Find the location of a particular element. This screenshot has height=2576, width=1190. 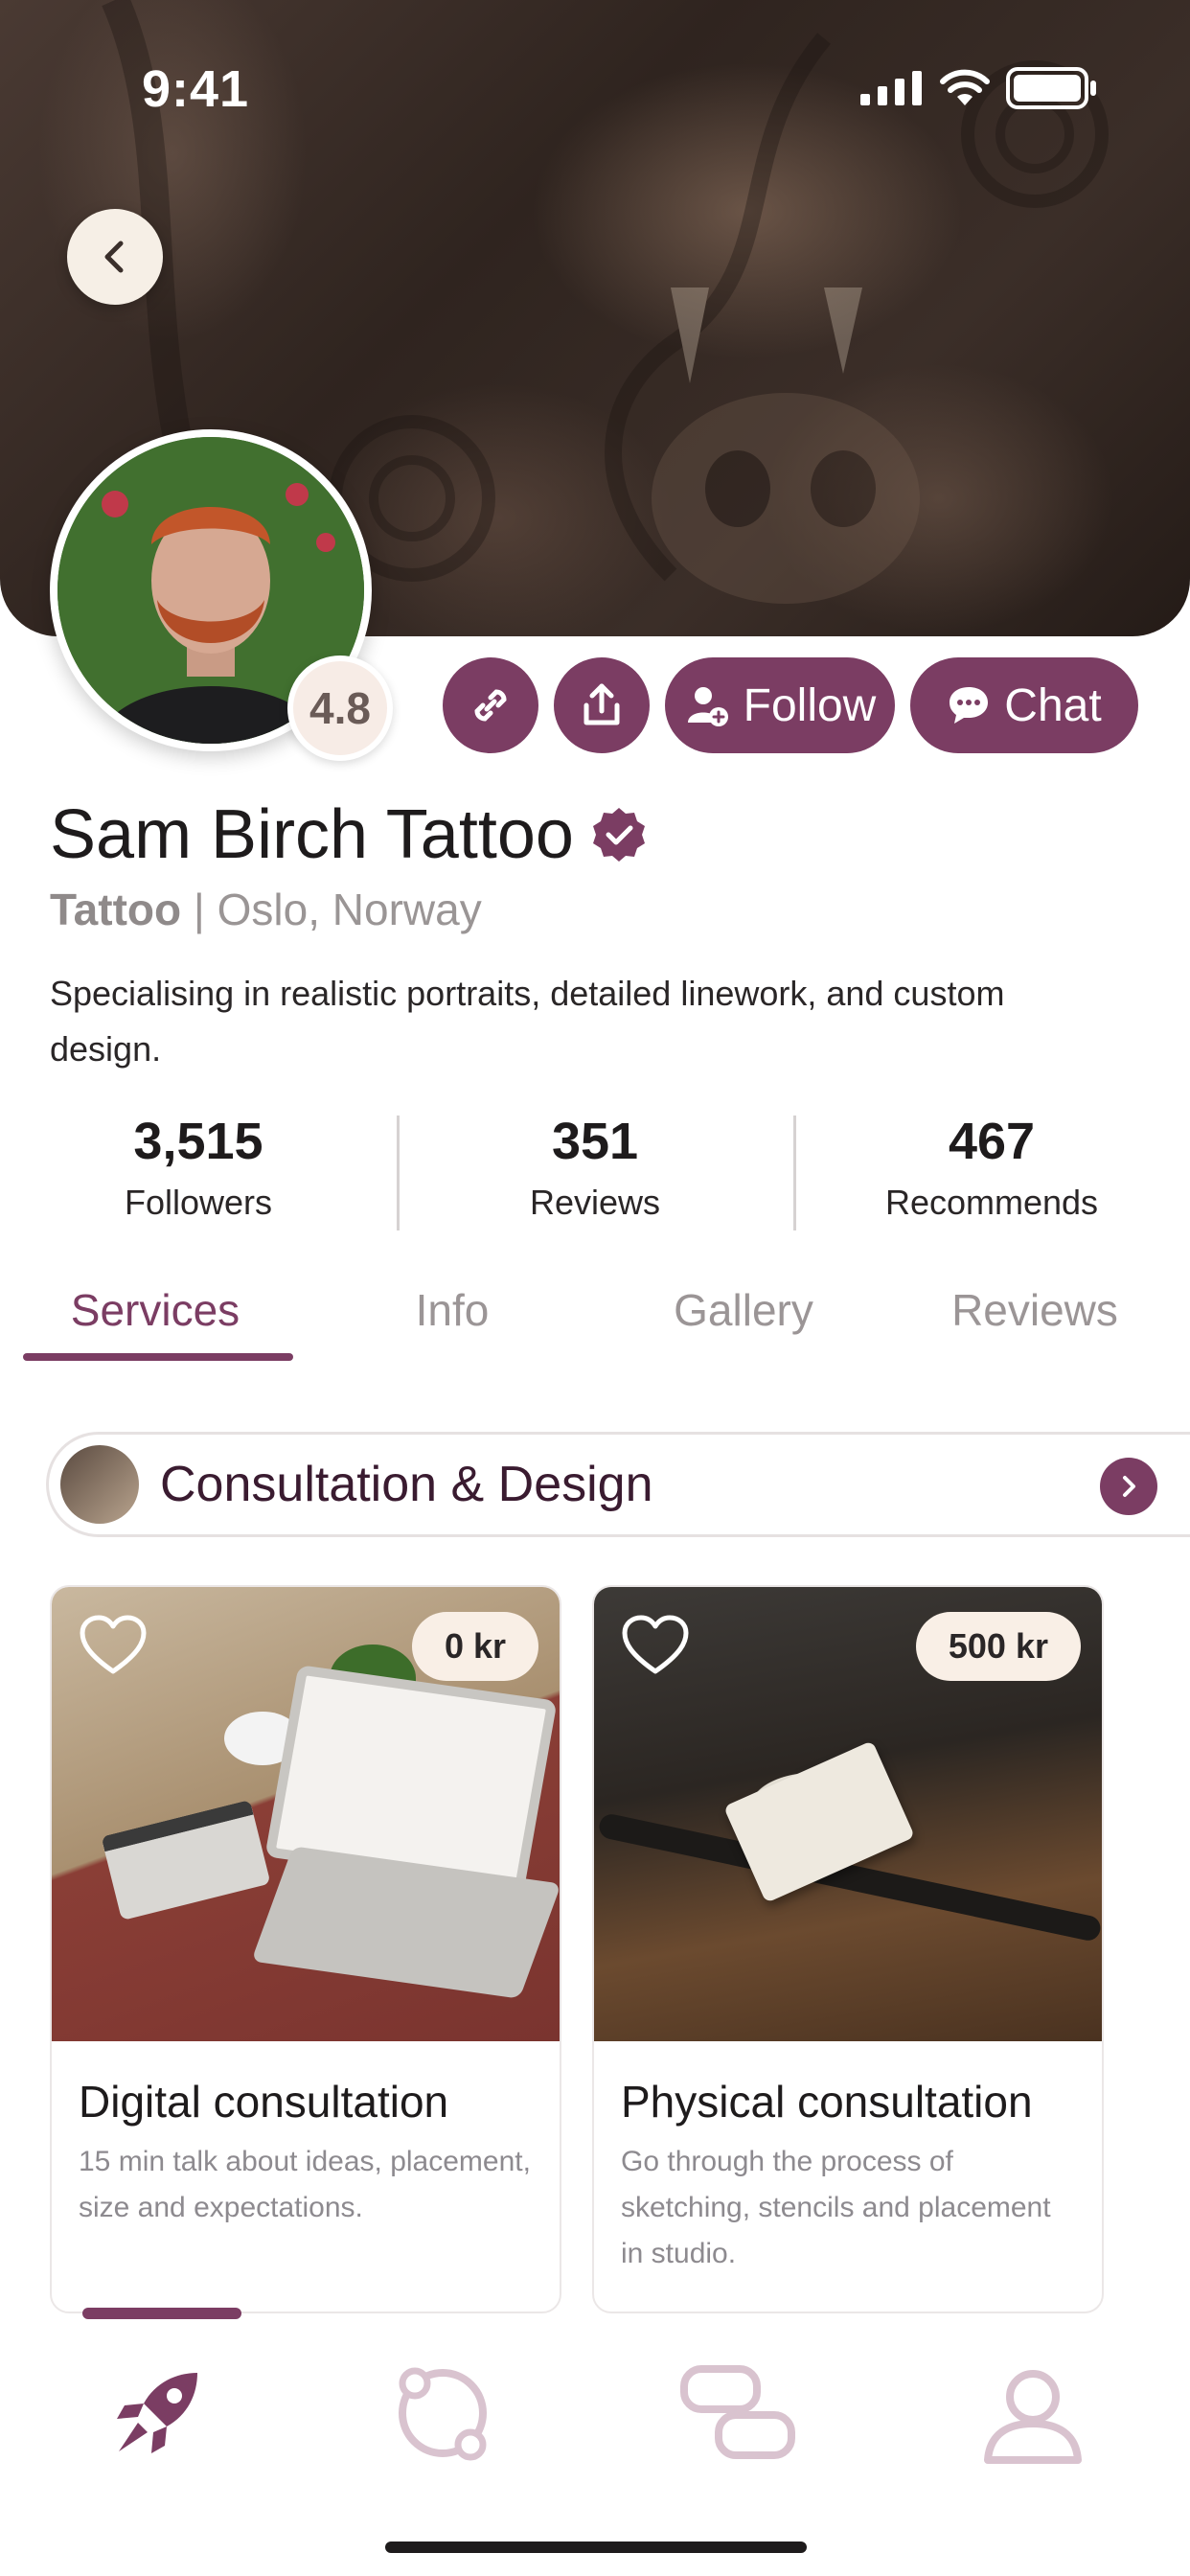

category-title: Consultation & Design is located at coordinates (406, 1484).